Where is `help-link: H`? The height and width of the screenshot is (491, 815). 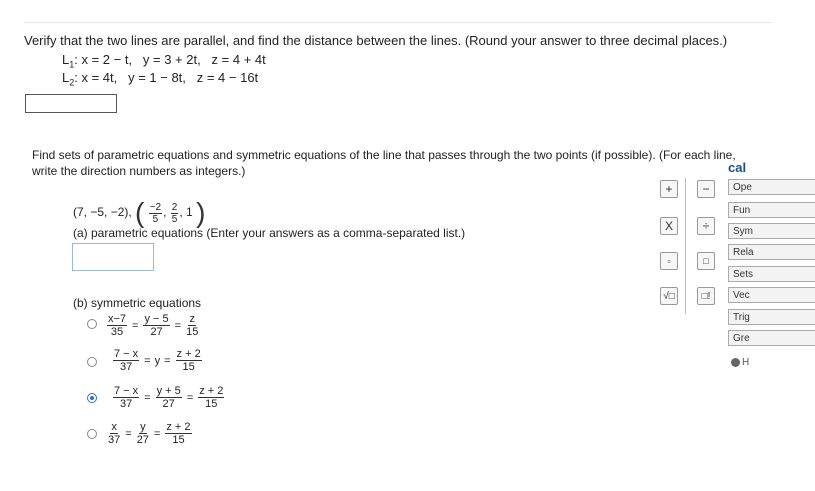
help-link: H is located at coordinates (740, 362).